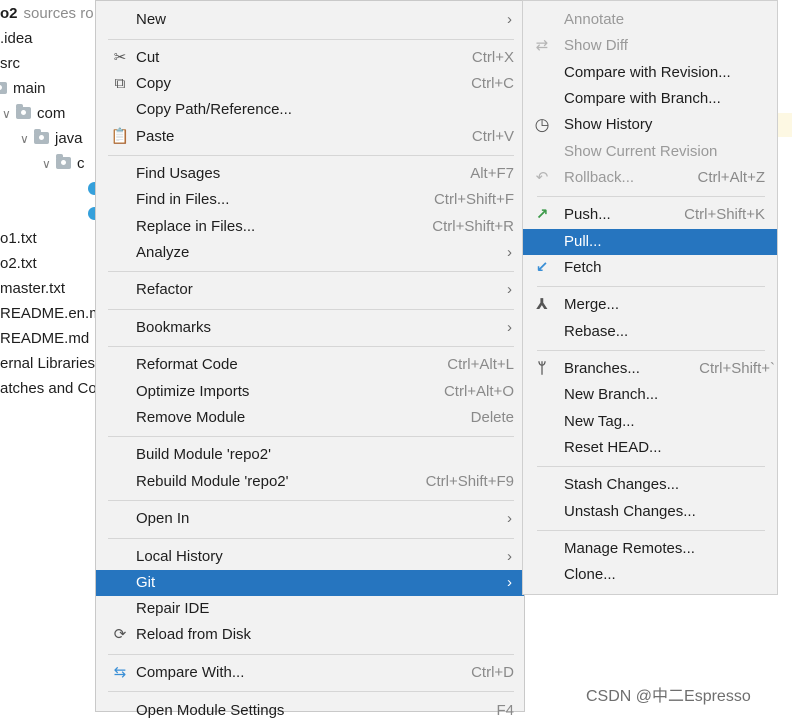 This screenshot has width=792, height=724. Describe the element at coordinates (310, 583) in the screenshot. I see `menu-item-git: Git ›` at that location.